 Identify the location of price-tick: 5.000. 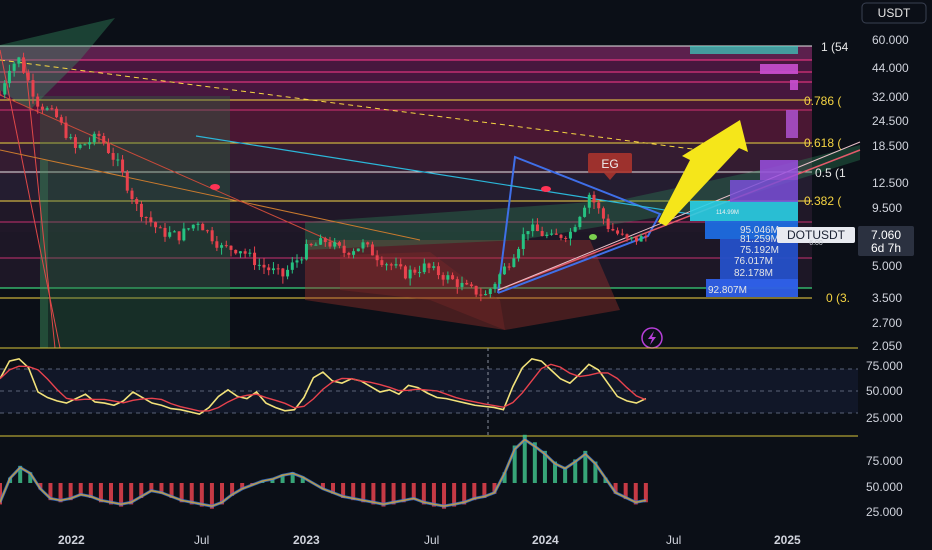
(887, 266).